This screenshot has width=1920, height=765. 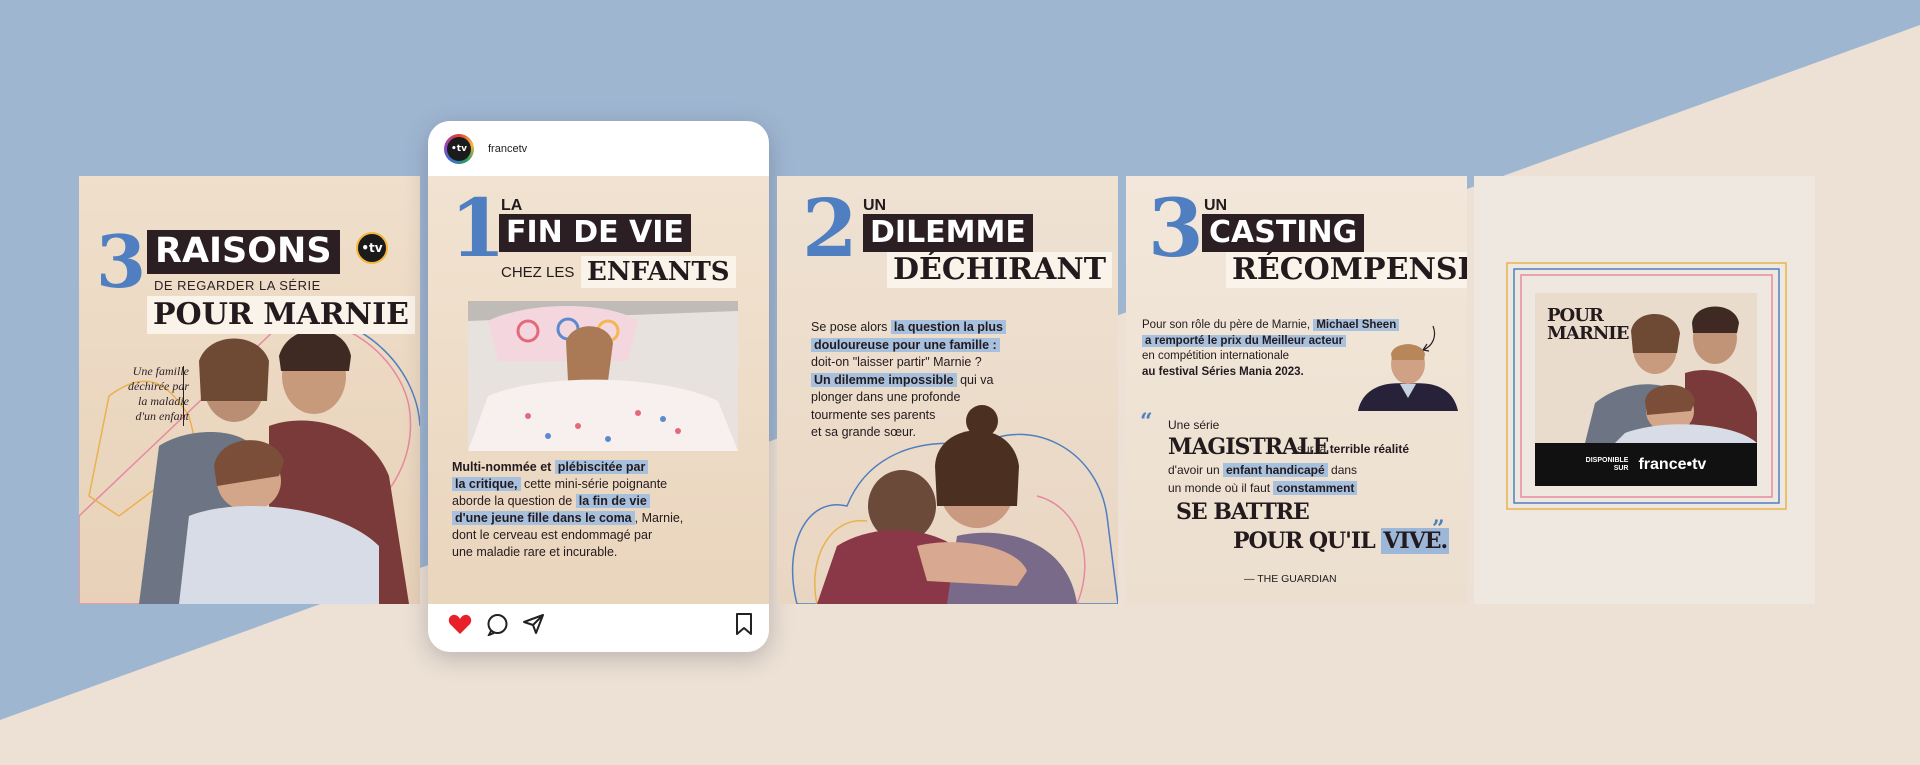 I want to click on body-line: une maladie rare et incurable., so click(x=567, y=552).